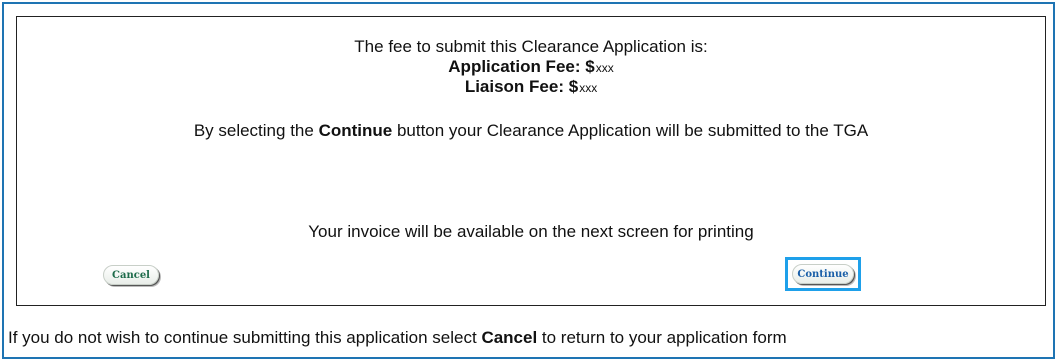 This screenshot has width=1063, height=363. I want to click on liaison-fee-line: Liaison Fee: $xxx, so click(531, 87).